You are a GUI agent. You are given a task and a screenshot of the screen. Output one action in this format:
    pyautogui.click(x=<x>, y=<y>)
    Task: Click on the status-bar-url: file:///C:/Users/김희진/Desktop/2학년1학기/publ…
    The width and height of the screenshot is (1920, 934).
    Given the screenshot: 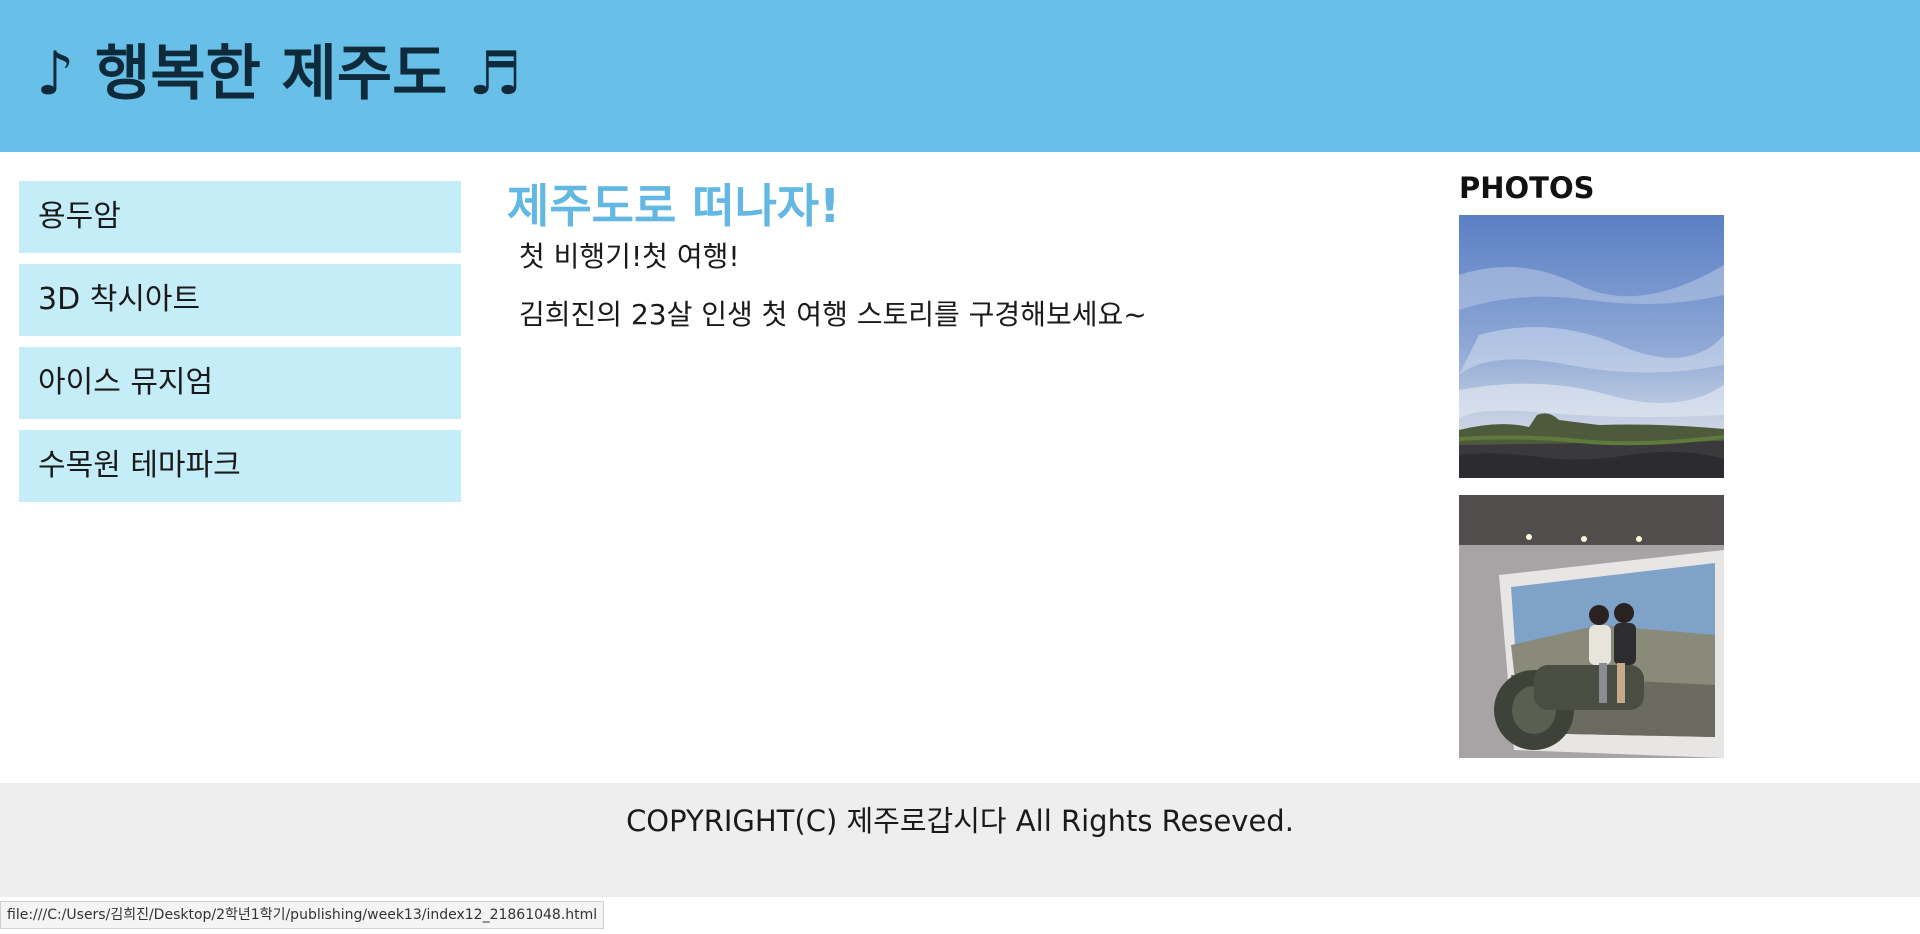 What is the action you would take?
    pyautogui.click(x=302, y=915)
    